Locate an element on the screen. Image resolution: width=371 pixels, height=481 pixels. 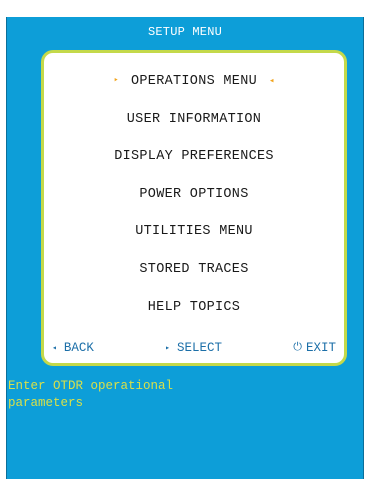
menu-item-display-preferences: DISPLAY PREFERENCES is located at coordinates (194, 157).